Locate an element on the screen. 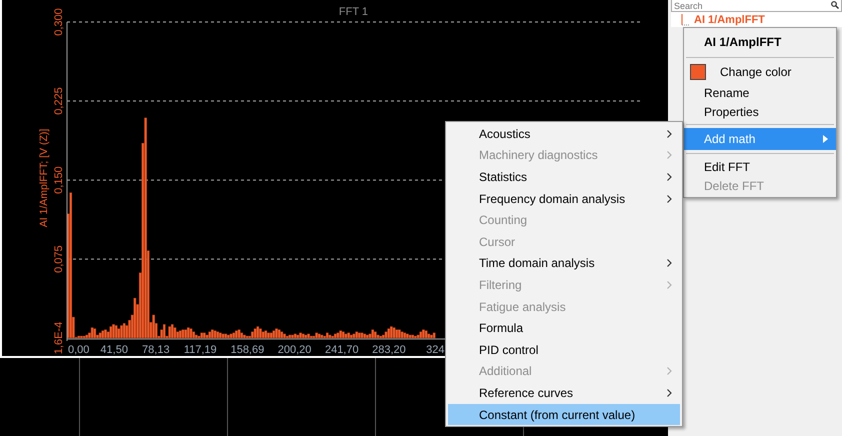 The image size is (842, 436). y-axis-title: AI 1/AmplFFT; [V (Z)] is located at coordinates (44, 178).